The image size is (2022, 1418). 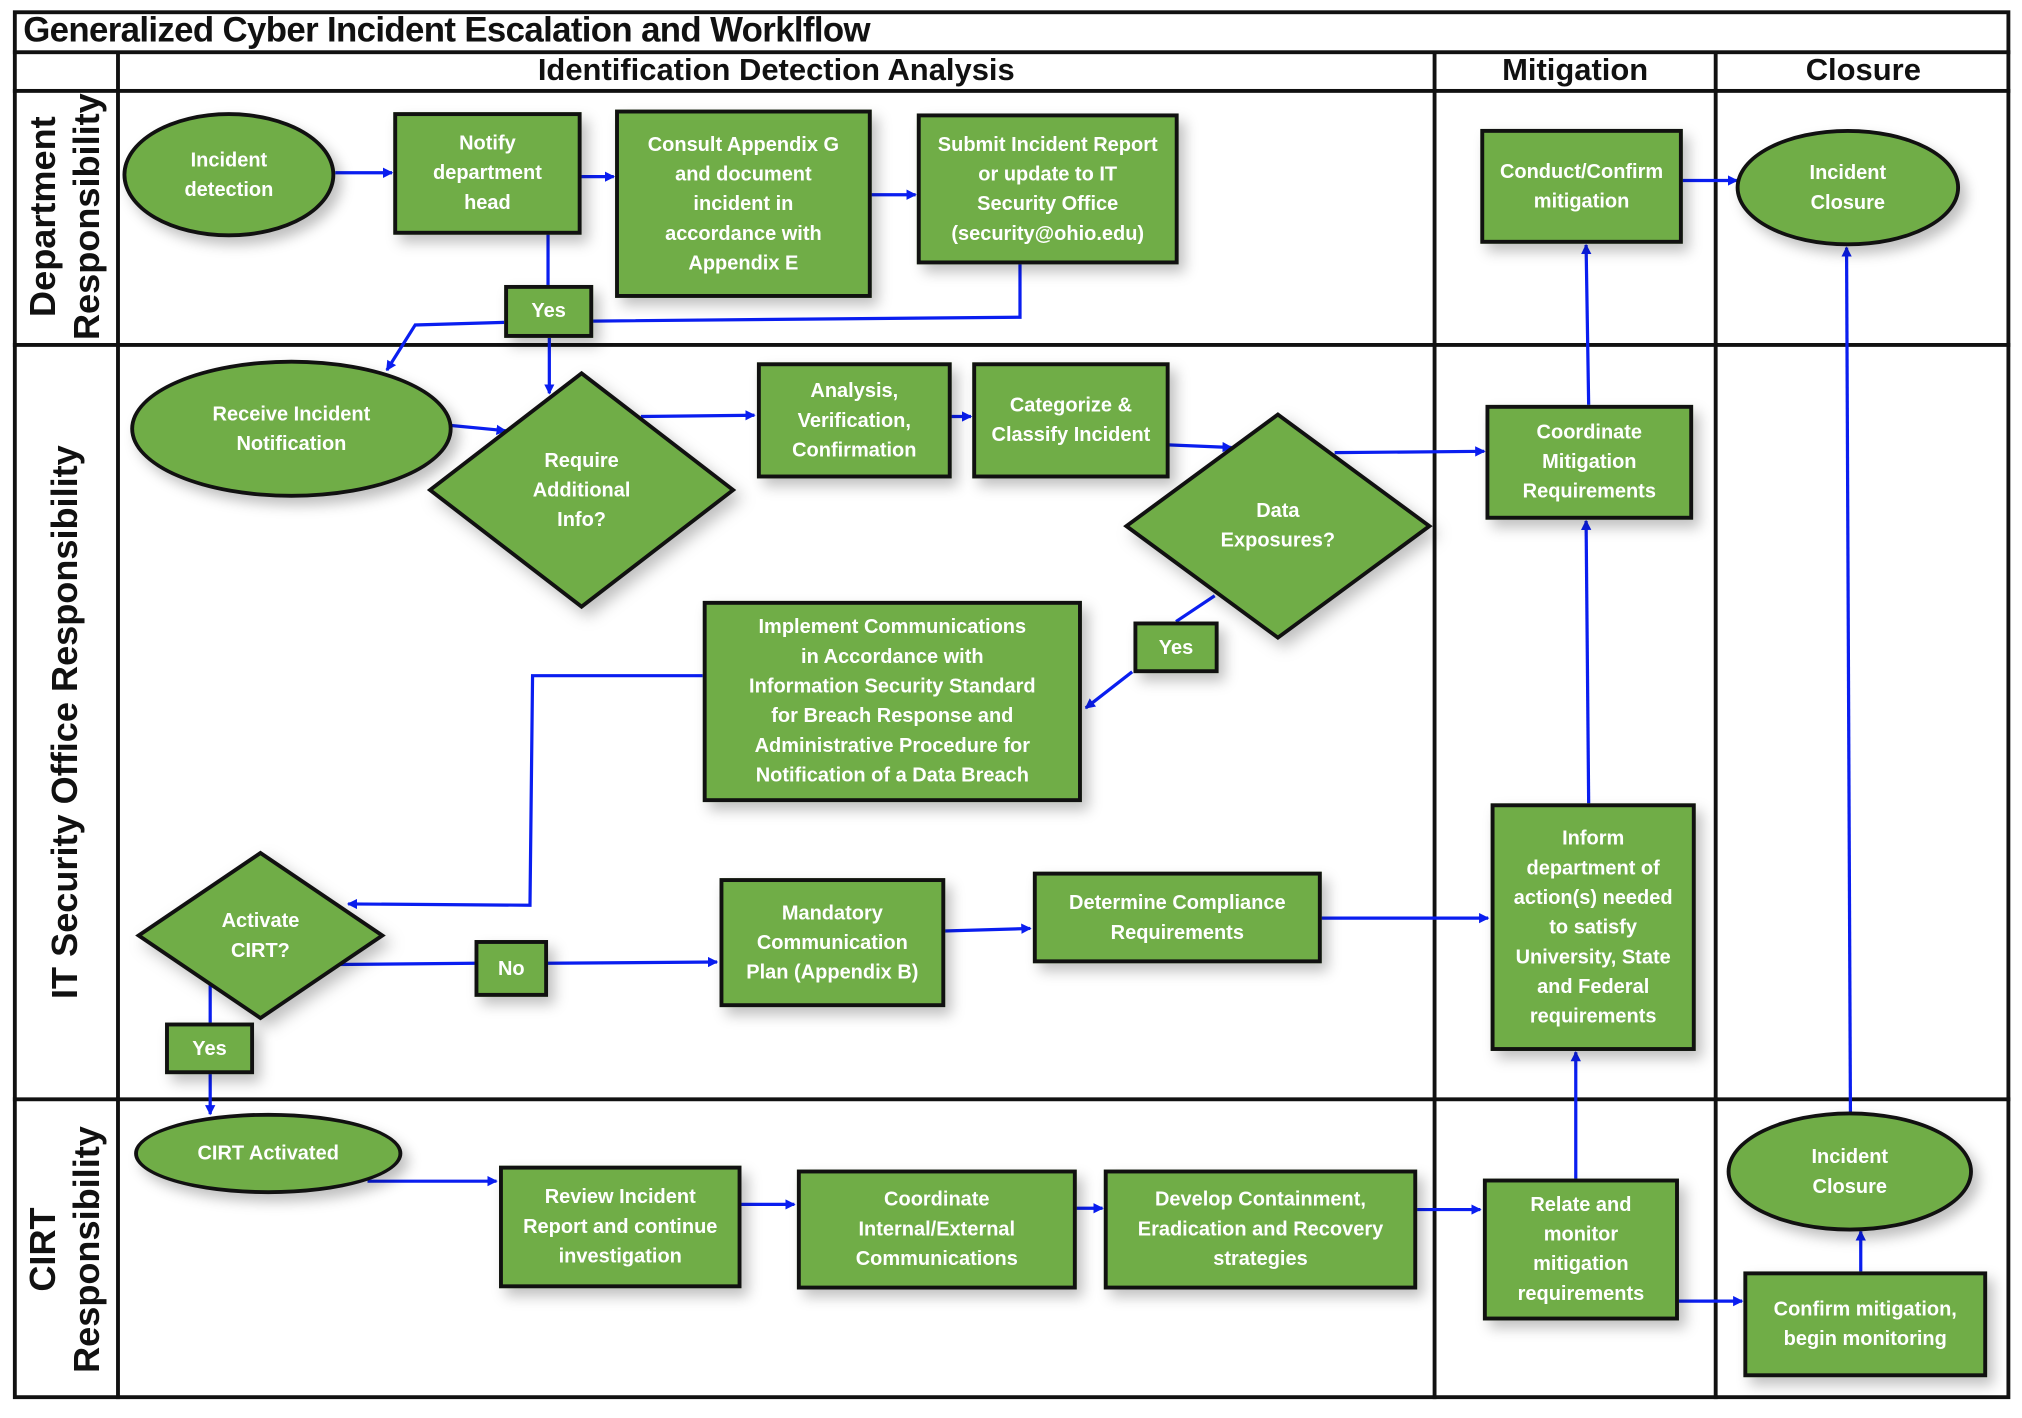 What do you see at coordinates (1177, 917) in the screenshot?
I see `determine-compliance-node: Determine Compliance Requirements` at bounding box center [1177, 917].